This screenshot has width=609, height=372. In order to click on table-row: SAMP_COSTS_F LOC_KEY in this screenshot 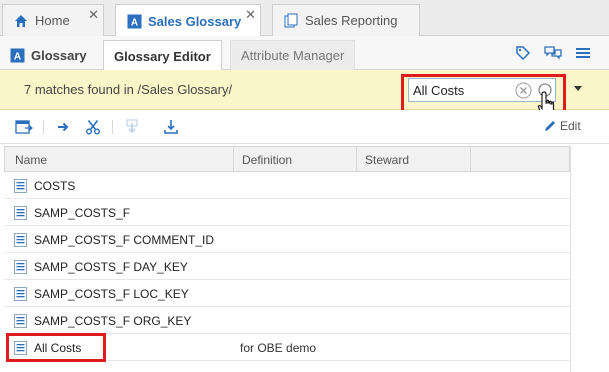, I will do `click(287, 293)`.